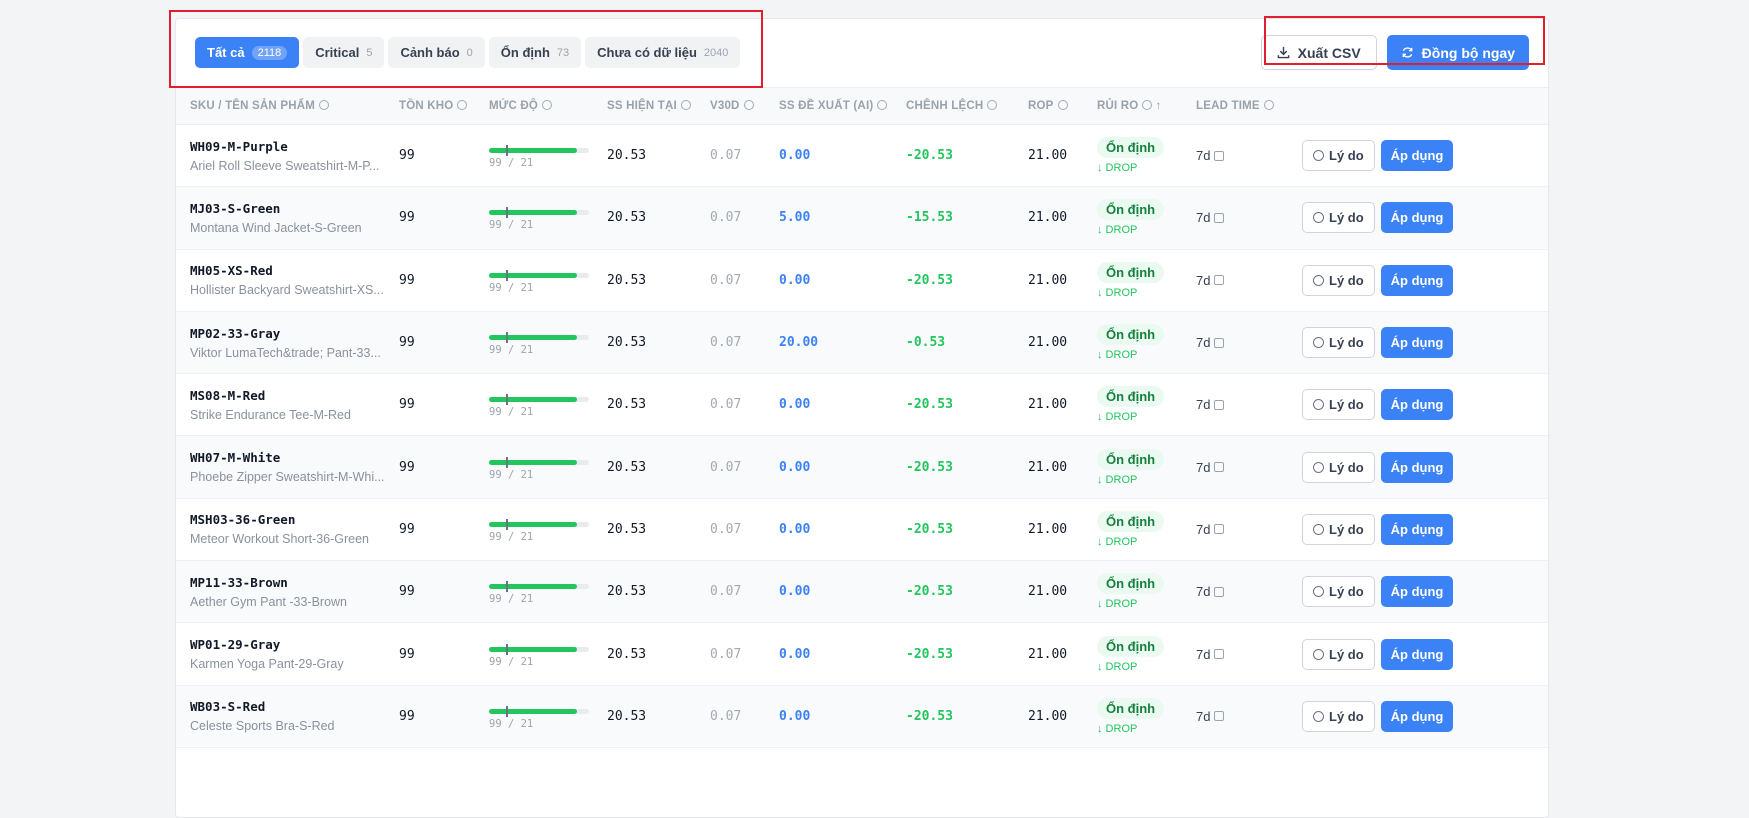  I want to click on col-label: Tồn kho, so click(426, 106).